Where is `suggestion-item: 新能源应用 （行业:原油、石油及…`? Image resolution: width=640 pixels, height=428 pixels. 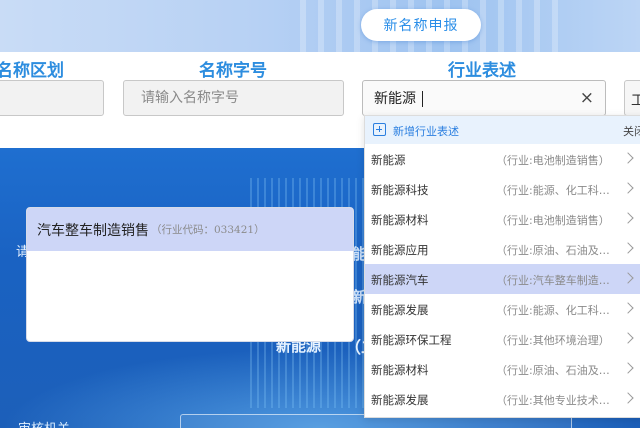
suggestion-item: 新能源应用 （行业:原油、石油及… is located at coordinates (502, 249).